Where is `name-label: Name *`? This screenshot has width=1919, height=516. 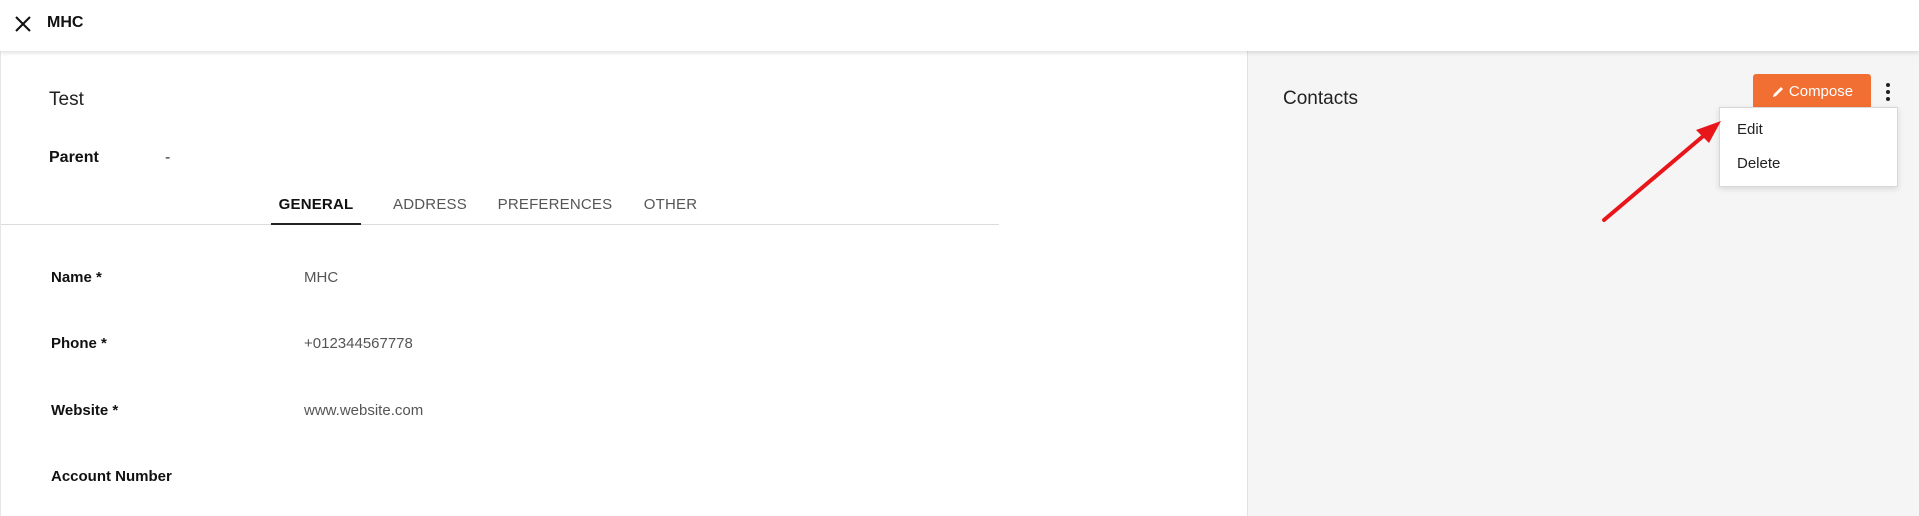 name-label: Name * is located at coordinates (76, 277).